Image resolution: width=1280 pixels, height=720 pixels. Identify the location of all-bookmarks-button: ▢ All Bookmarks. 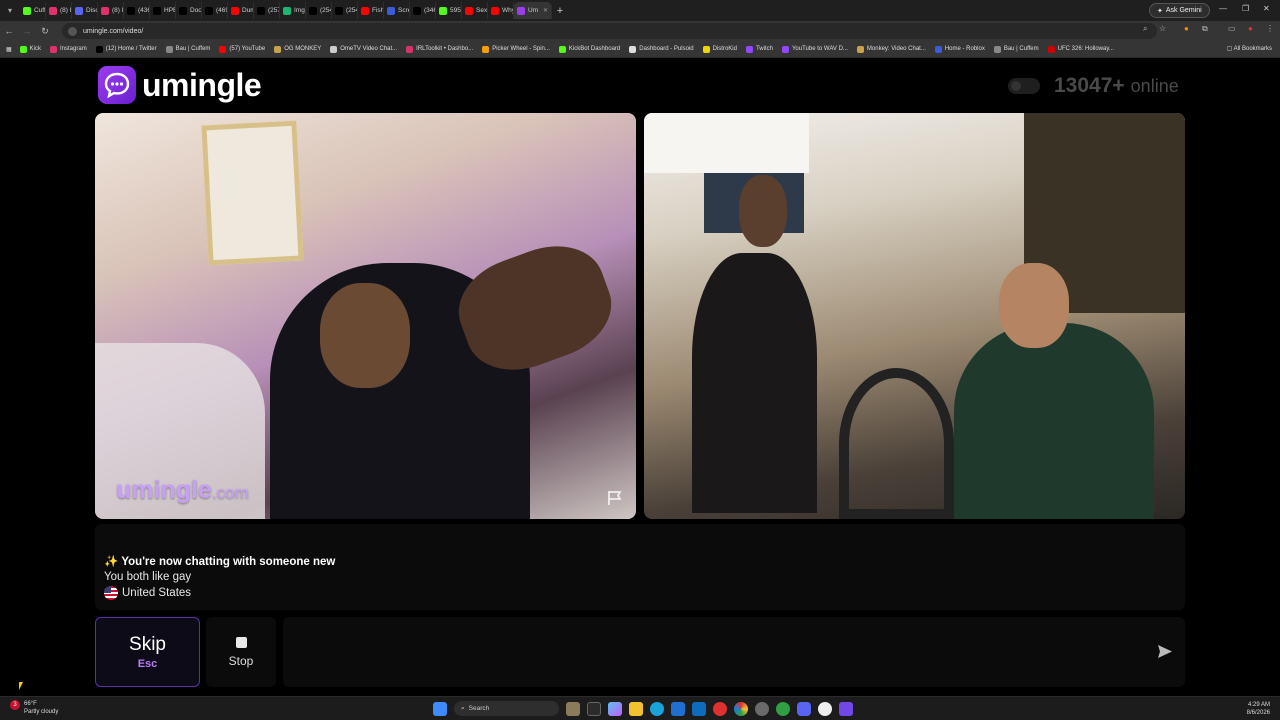
(1249, 48).